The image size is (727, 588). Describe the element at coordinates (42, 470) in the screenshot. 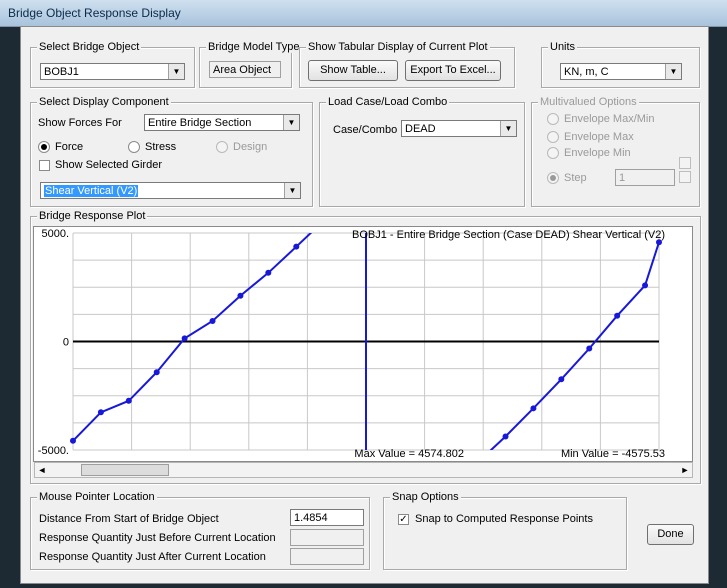

I see `scroll-left-icon: ◄` at that location.